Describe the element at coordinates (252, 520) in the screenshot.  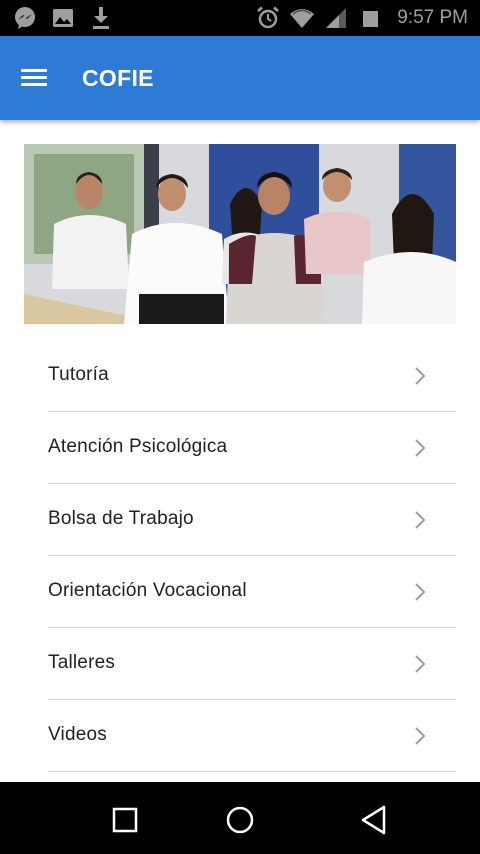
I see `menu-item-bolsa-de-trabajo: Bolsa de Trabajo` at that location.